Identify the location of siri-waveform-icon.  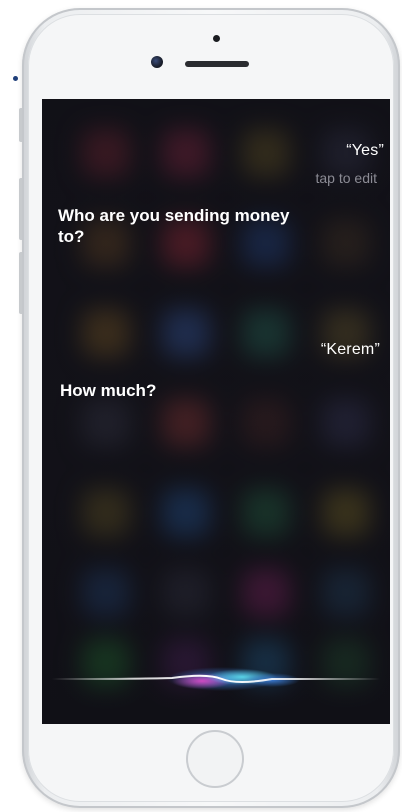
(216, 679).